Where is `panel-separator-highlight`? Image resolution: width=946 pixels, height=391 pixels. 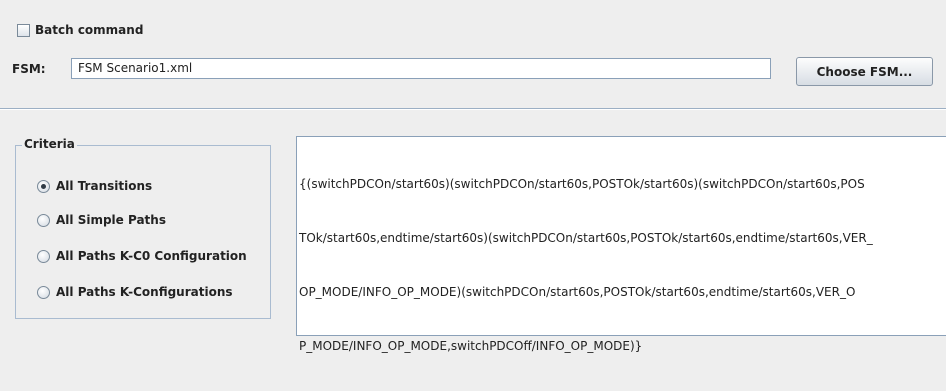
panel-separator-highlight is located at coordinates (473, 109).